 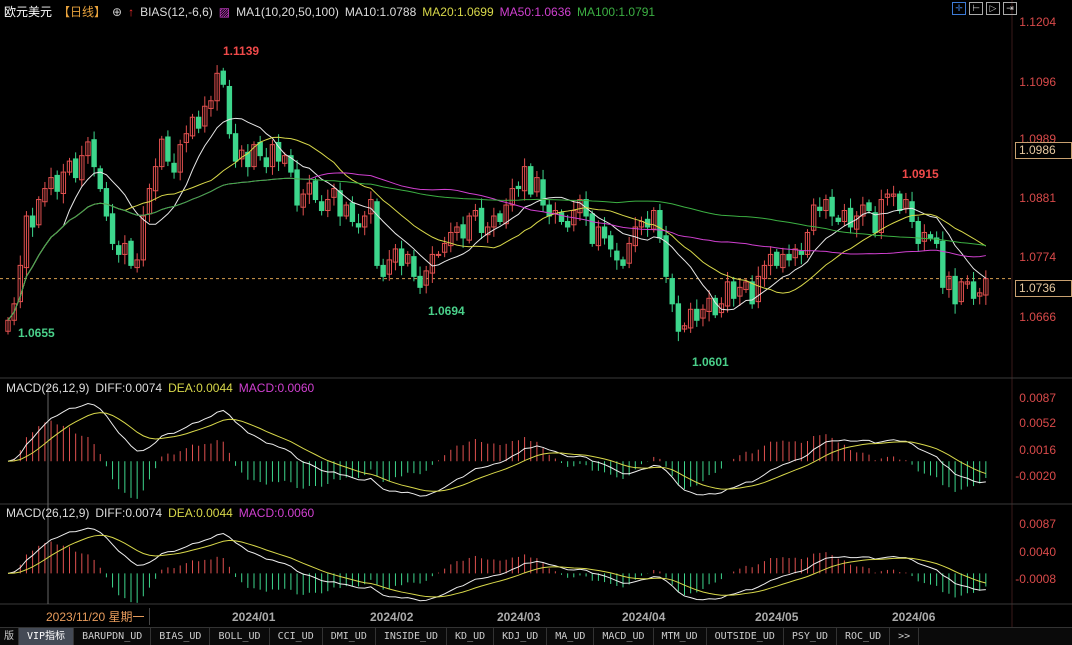 I want to click on tab-roc-ud: ROC_UD, so click(x=864, y=636).